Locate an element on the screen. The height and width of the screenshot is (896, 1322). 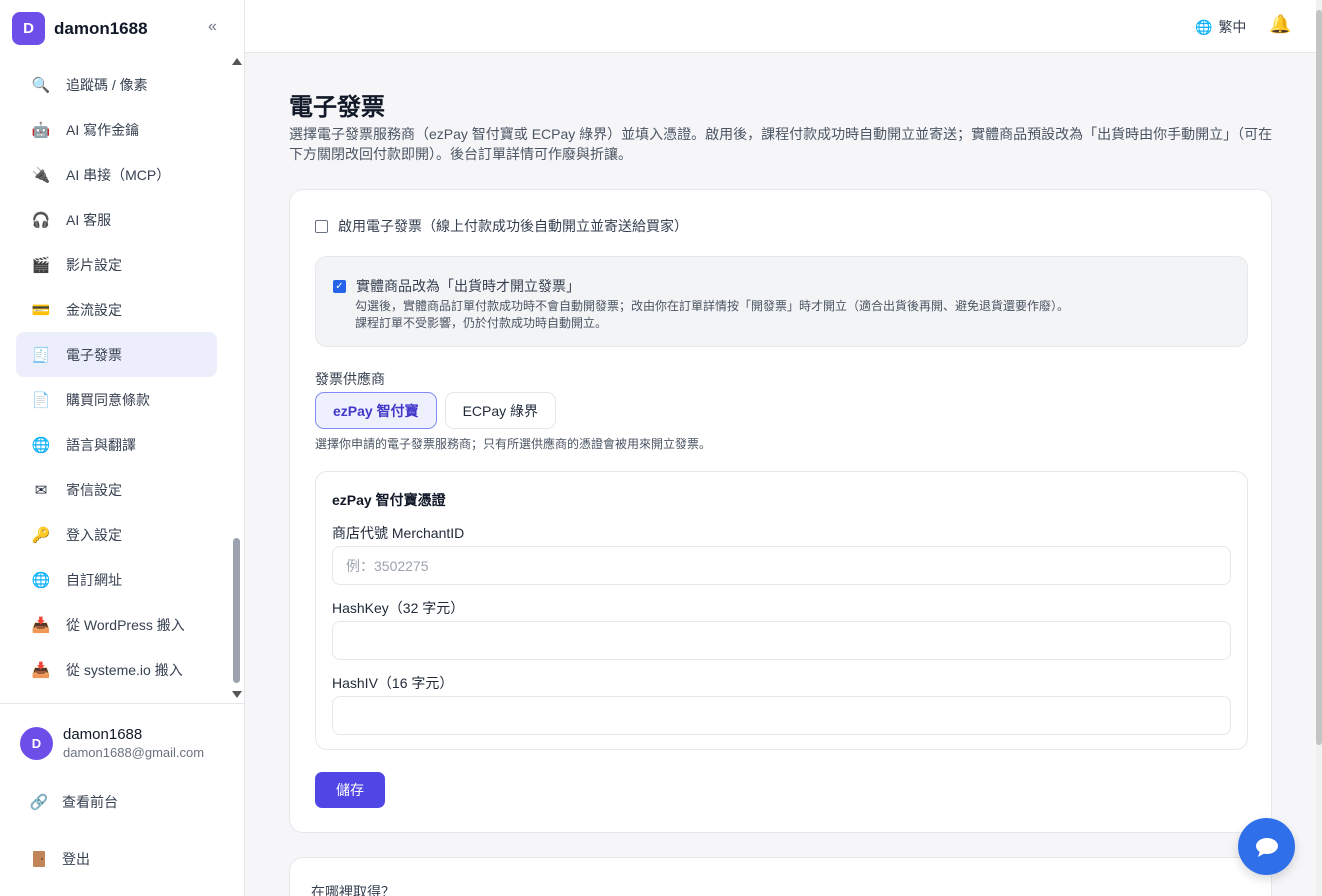
sidebar-item-import-systeme: 📥 從 systeme.io 搬入 is located at coordinates (116, 669).